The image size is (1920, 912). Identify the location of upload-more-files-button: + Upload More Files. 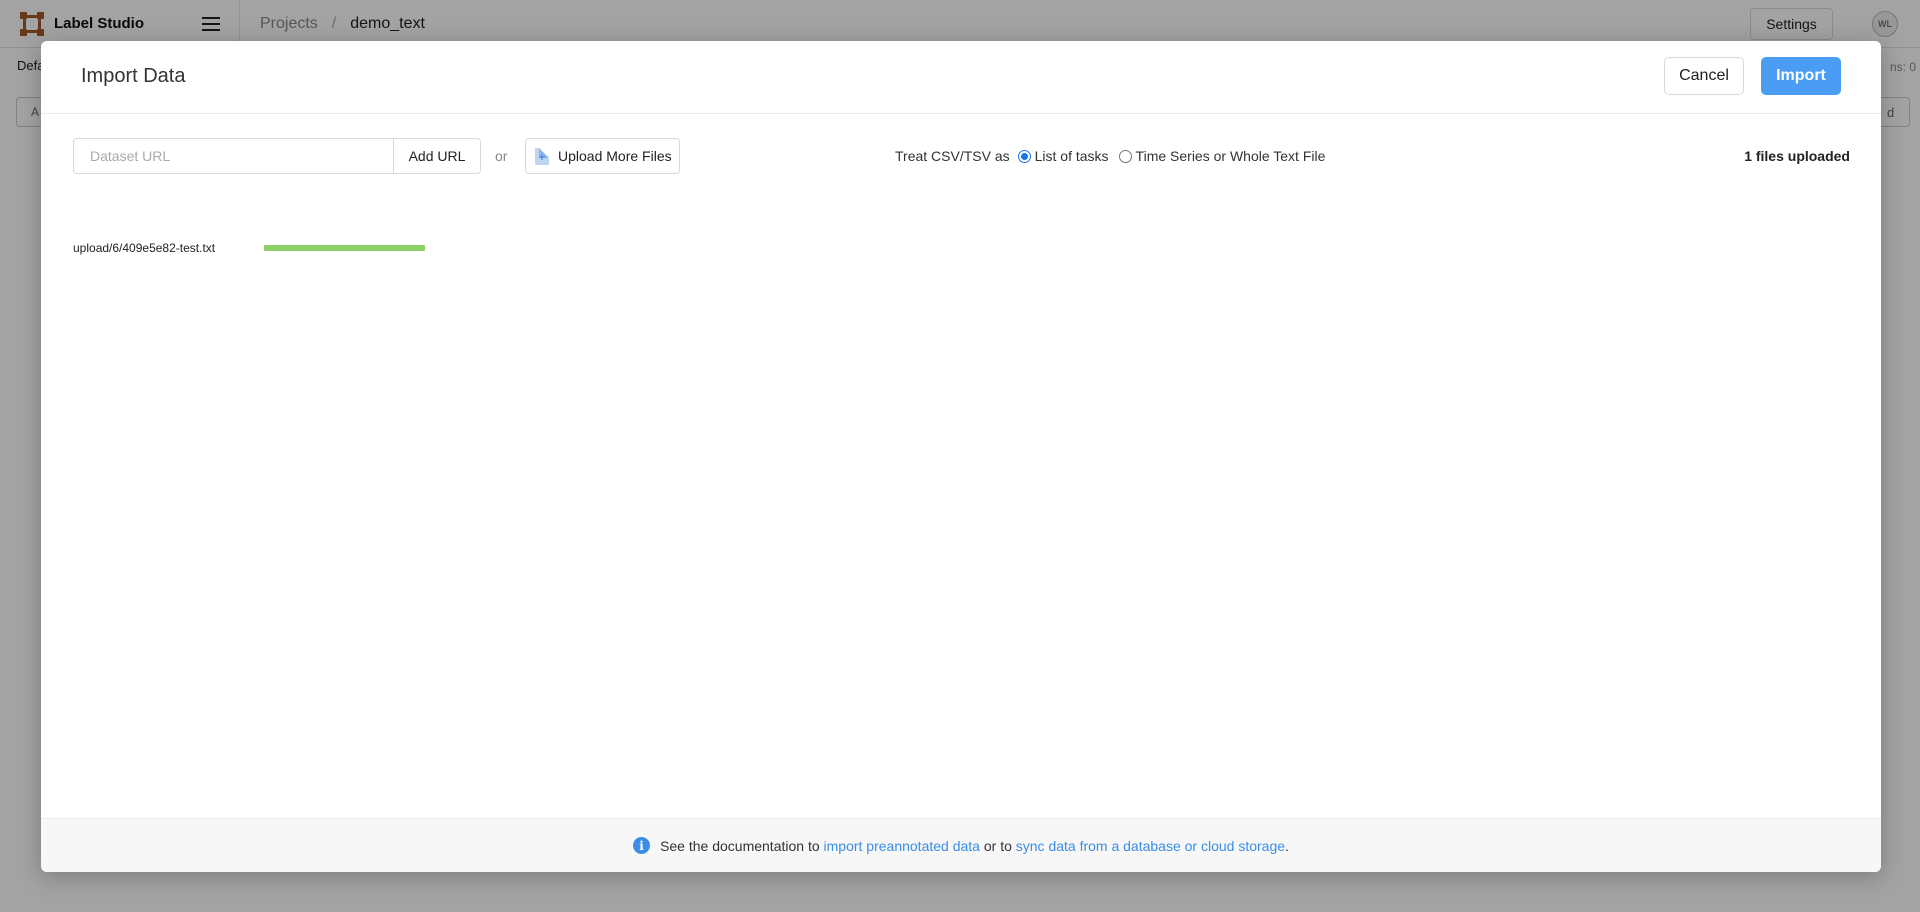
(602, 156).